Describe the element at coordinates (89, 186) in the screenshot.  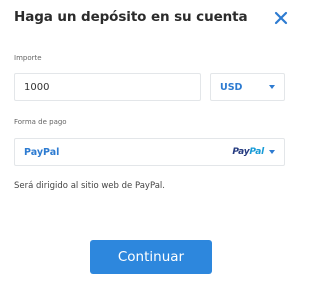
I see `redirect-note: Será dirigido al sitio web de PayPal.` at that location.